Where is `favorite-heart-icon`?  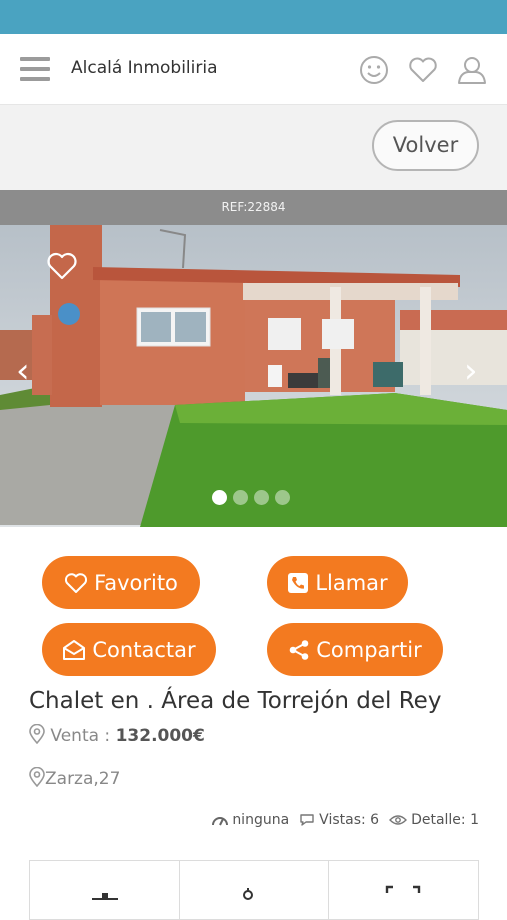 favorite-heart-icon is located at coordinates (62, 266).